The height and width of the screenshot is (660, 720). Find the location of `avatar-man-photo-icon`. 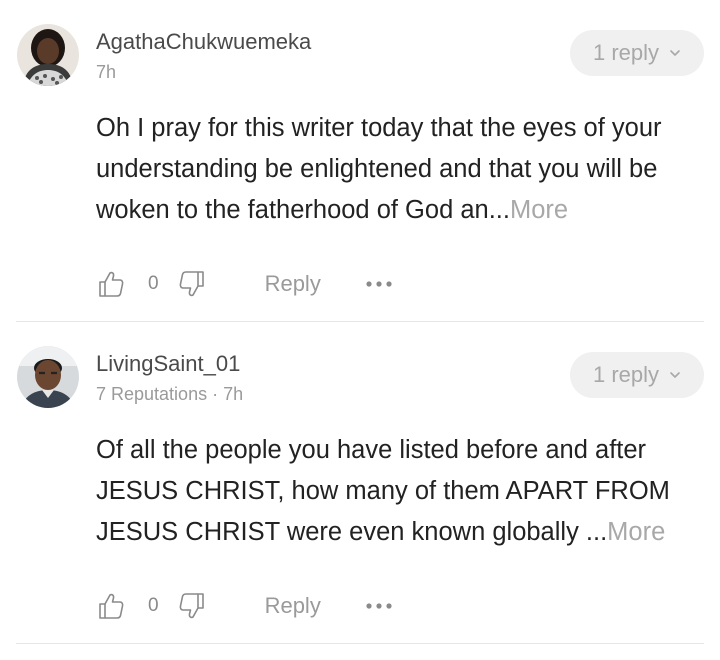

avatar-man-photo-icon is located at coordinates (48, 377).